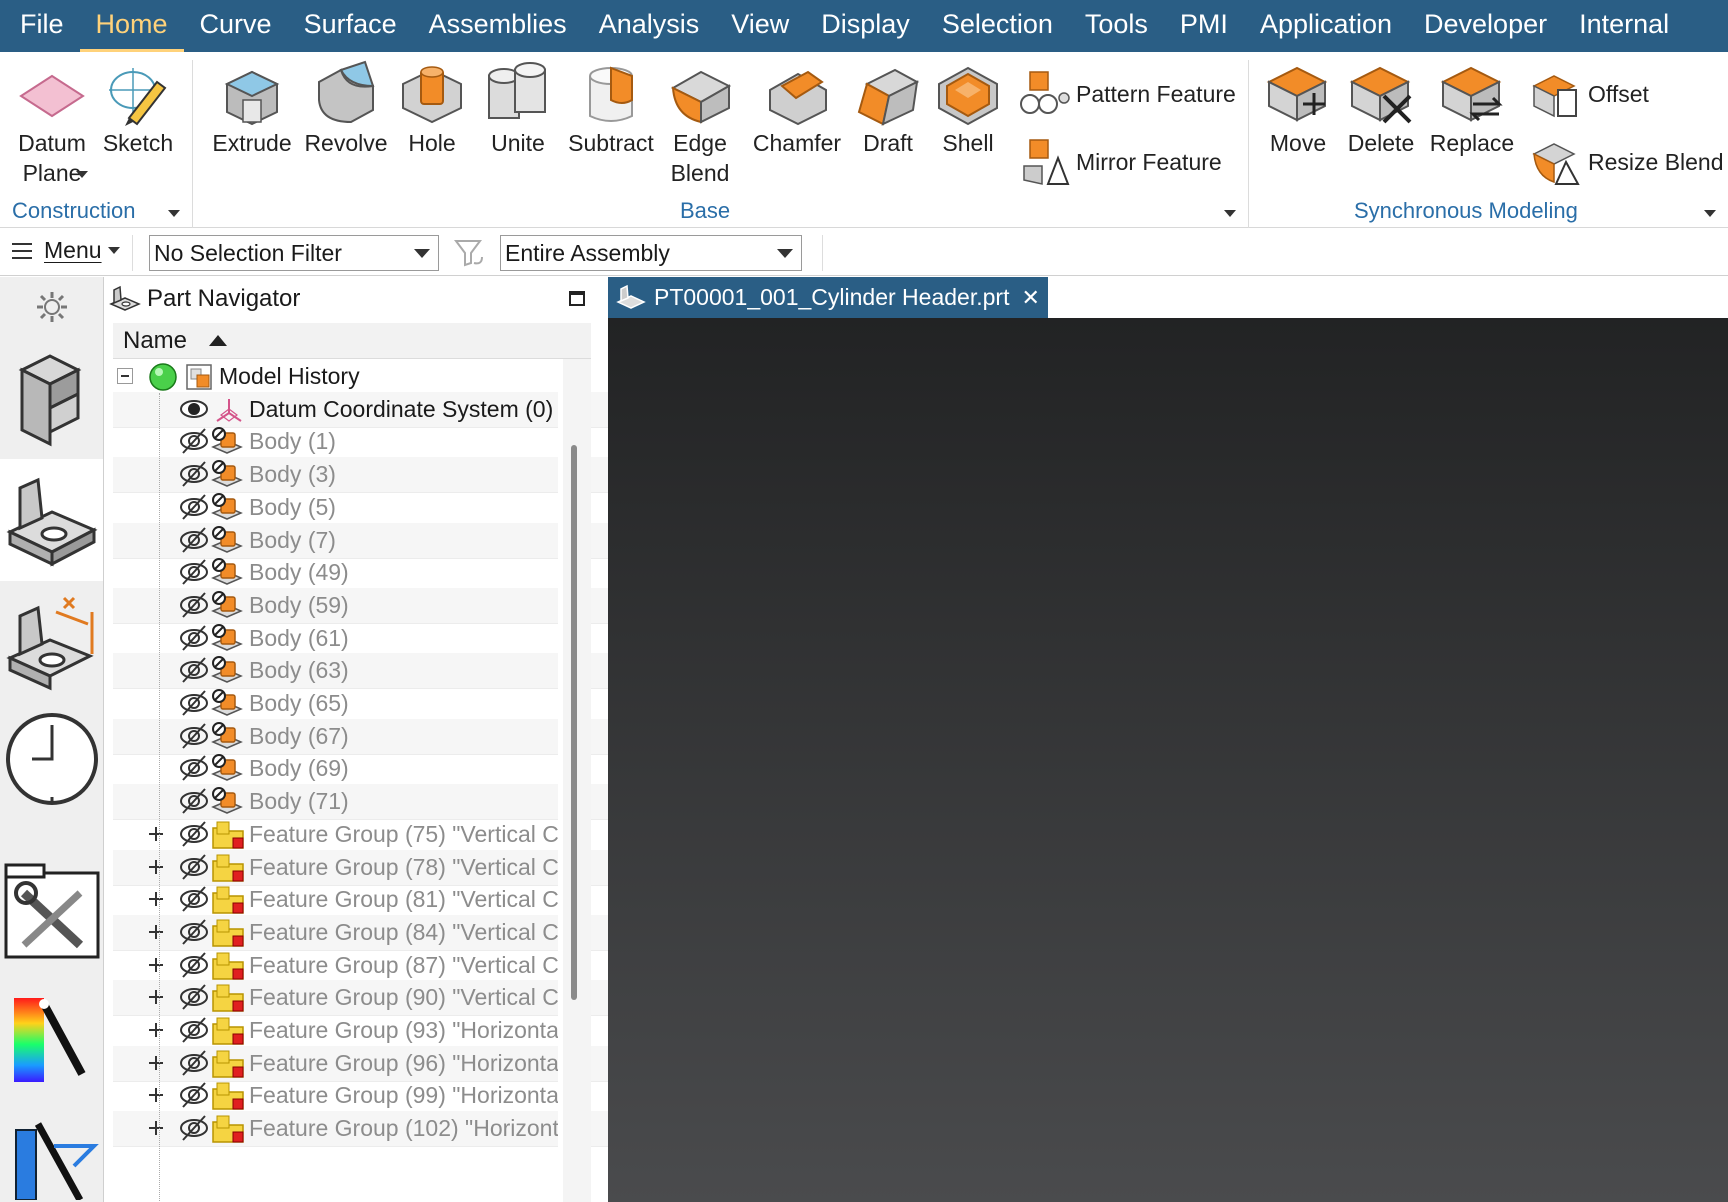 The width and height of the screenshot is (1728, 1202). Describe the element at coordinates (470, 253) in the screenshot. I see `funnel-filter-icon` at that location.